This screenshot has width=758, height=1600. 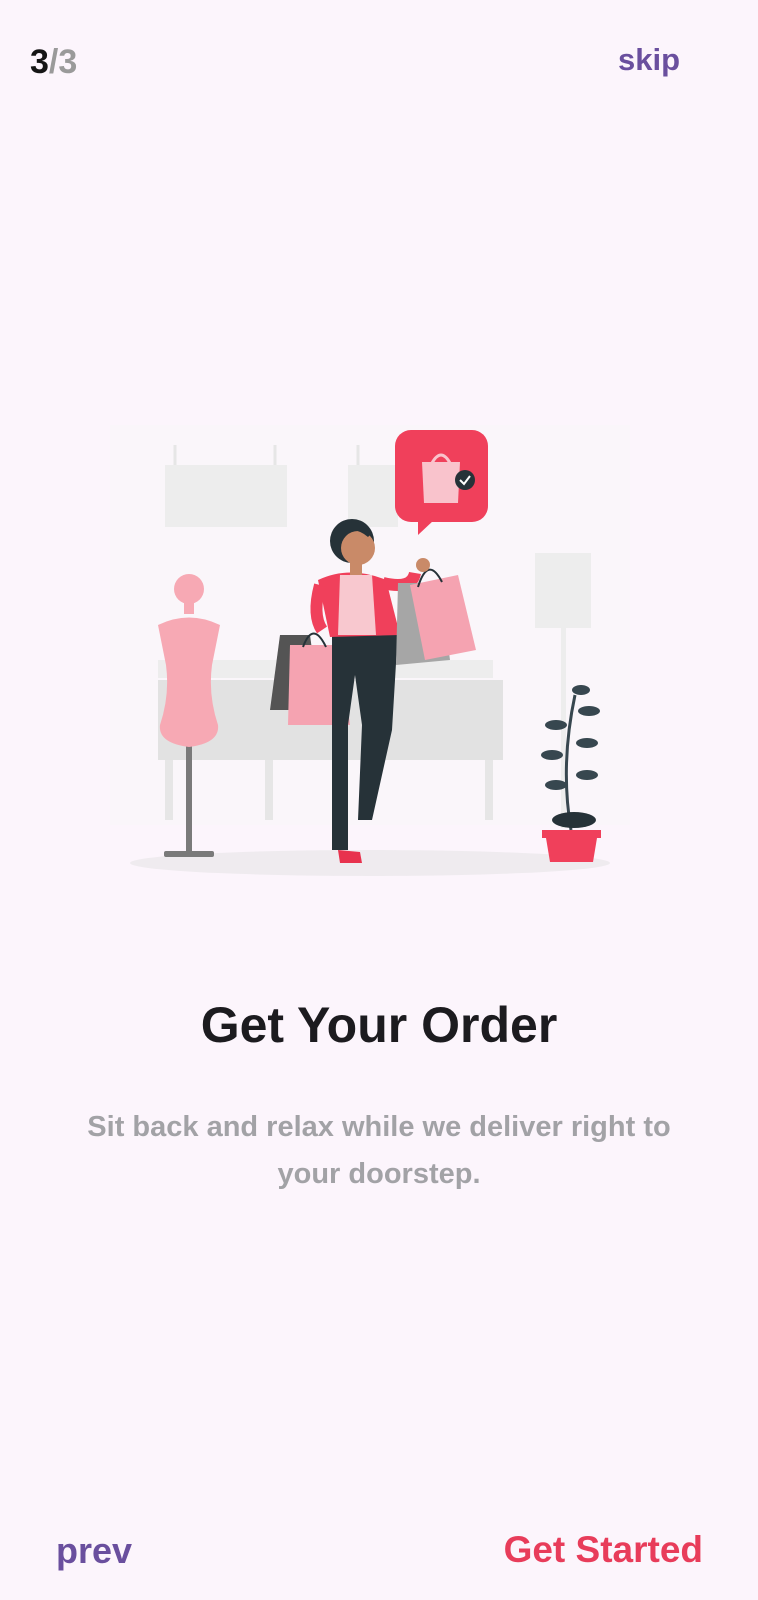 I want to click on page-indicator: 3/3, so click(x=53, y=62).